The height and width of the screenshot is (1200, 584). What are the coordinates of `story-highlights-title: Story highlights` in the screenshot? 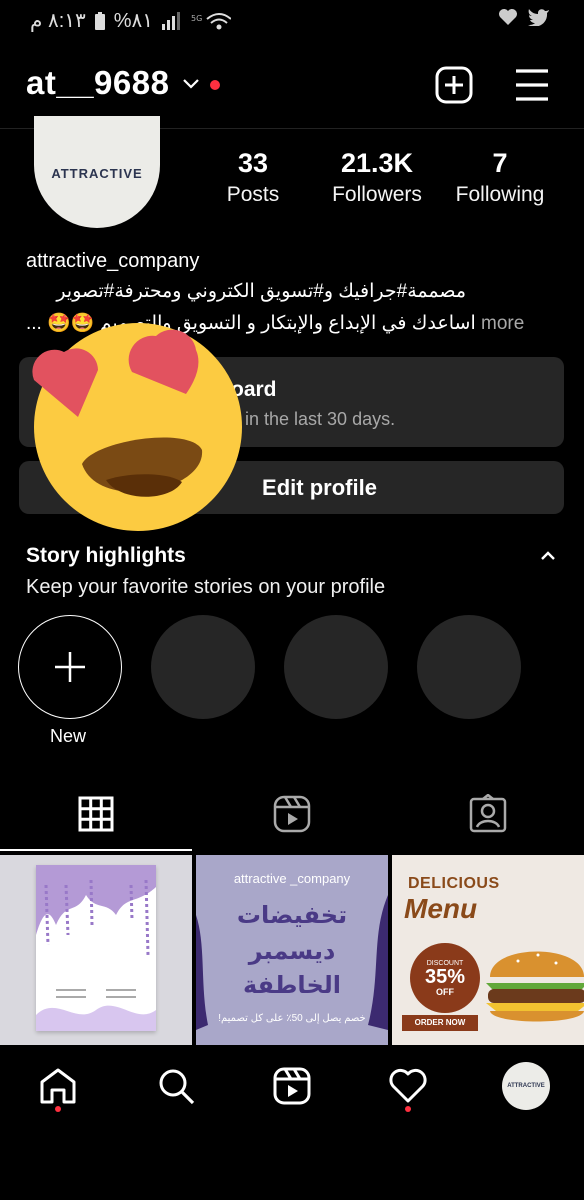 It's located at (106, 555).